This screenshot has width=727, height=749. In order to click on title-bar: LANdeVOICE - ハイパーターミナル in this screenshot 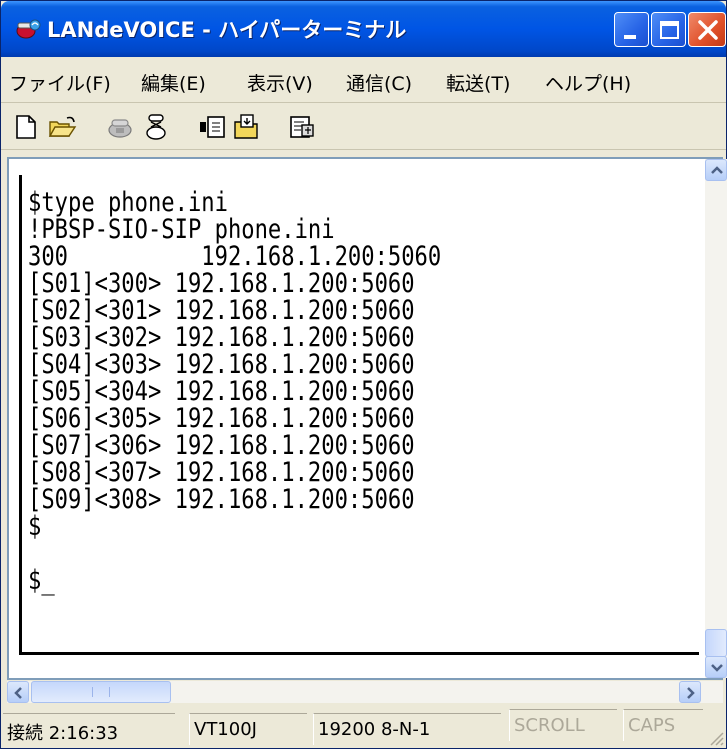, I will do `click(363, 29)`.